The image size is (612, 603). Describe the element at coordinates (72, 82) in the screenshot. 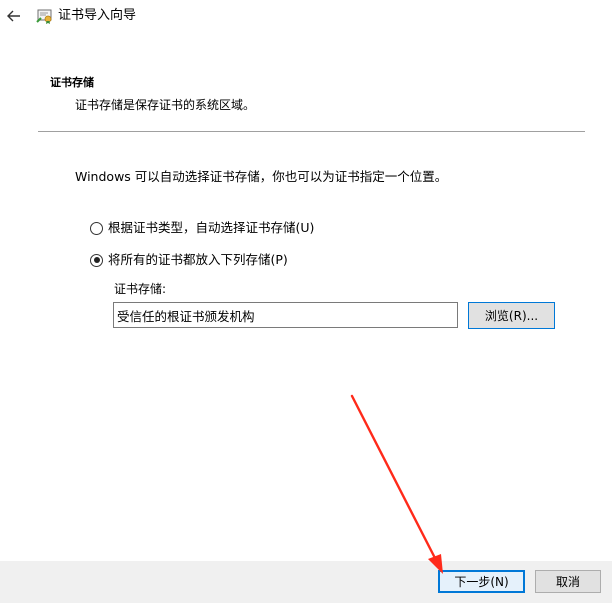

I see `section-title: 证书存储` at that location.